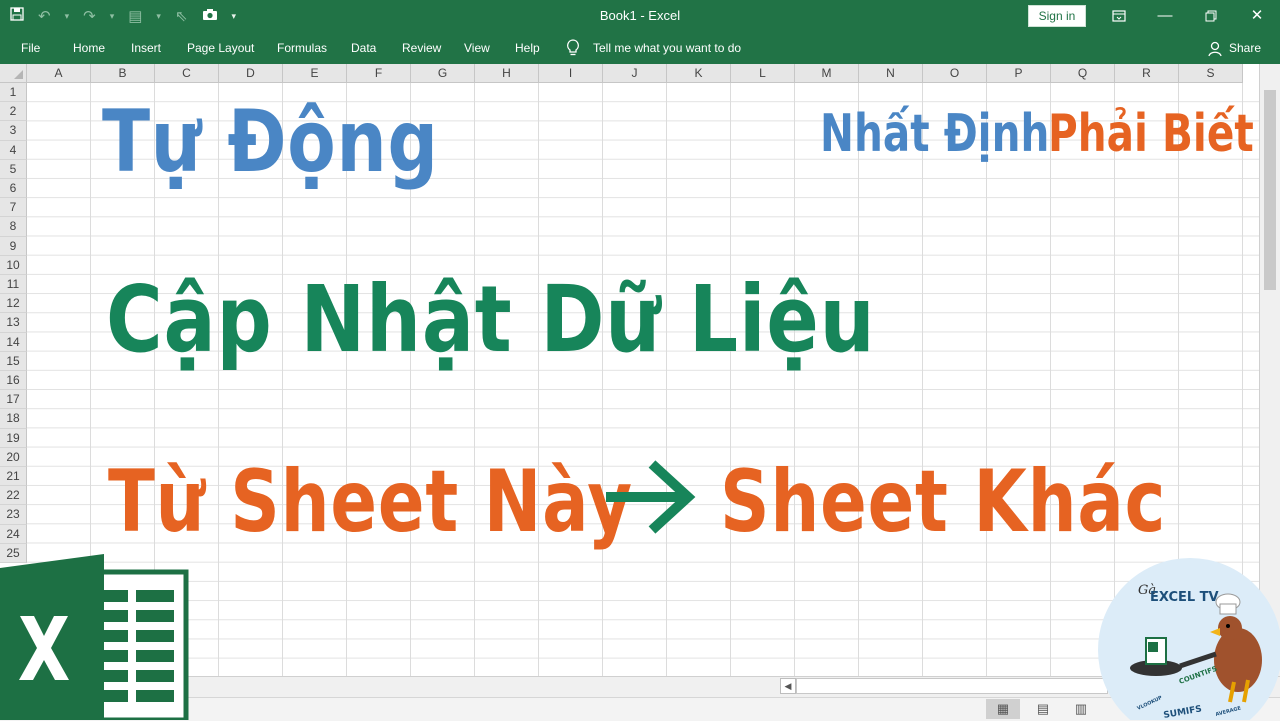 The width and height of the screenshot is (1280, 721). Describe the element at coordinates (270, 142) in the screenshot. I see `headline-line-1: Tự Động` at that location.